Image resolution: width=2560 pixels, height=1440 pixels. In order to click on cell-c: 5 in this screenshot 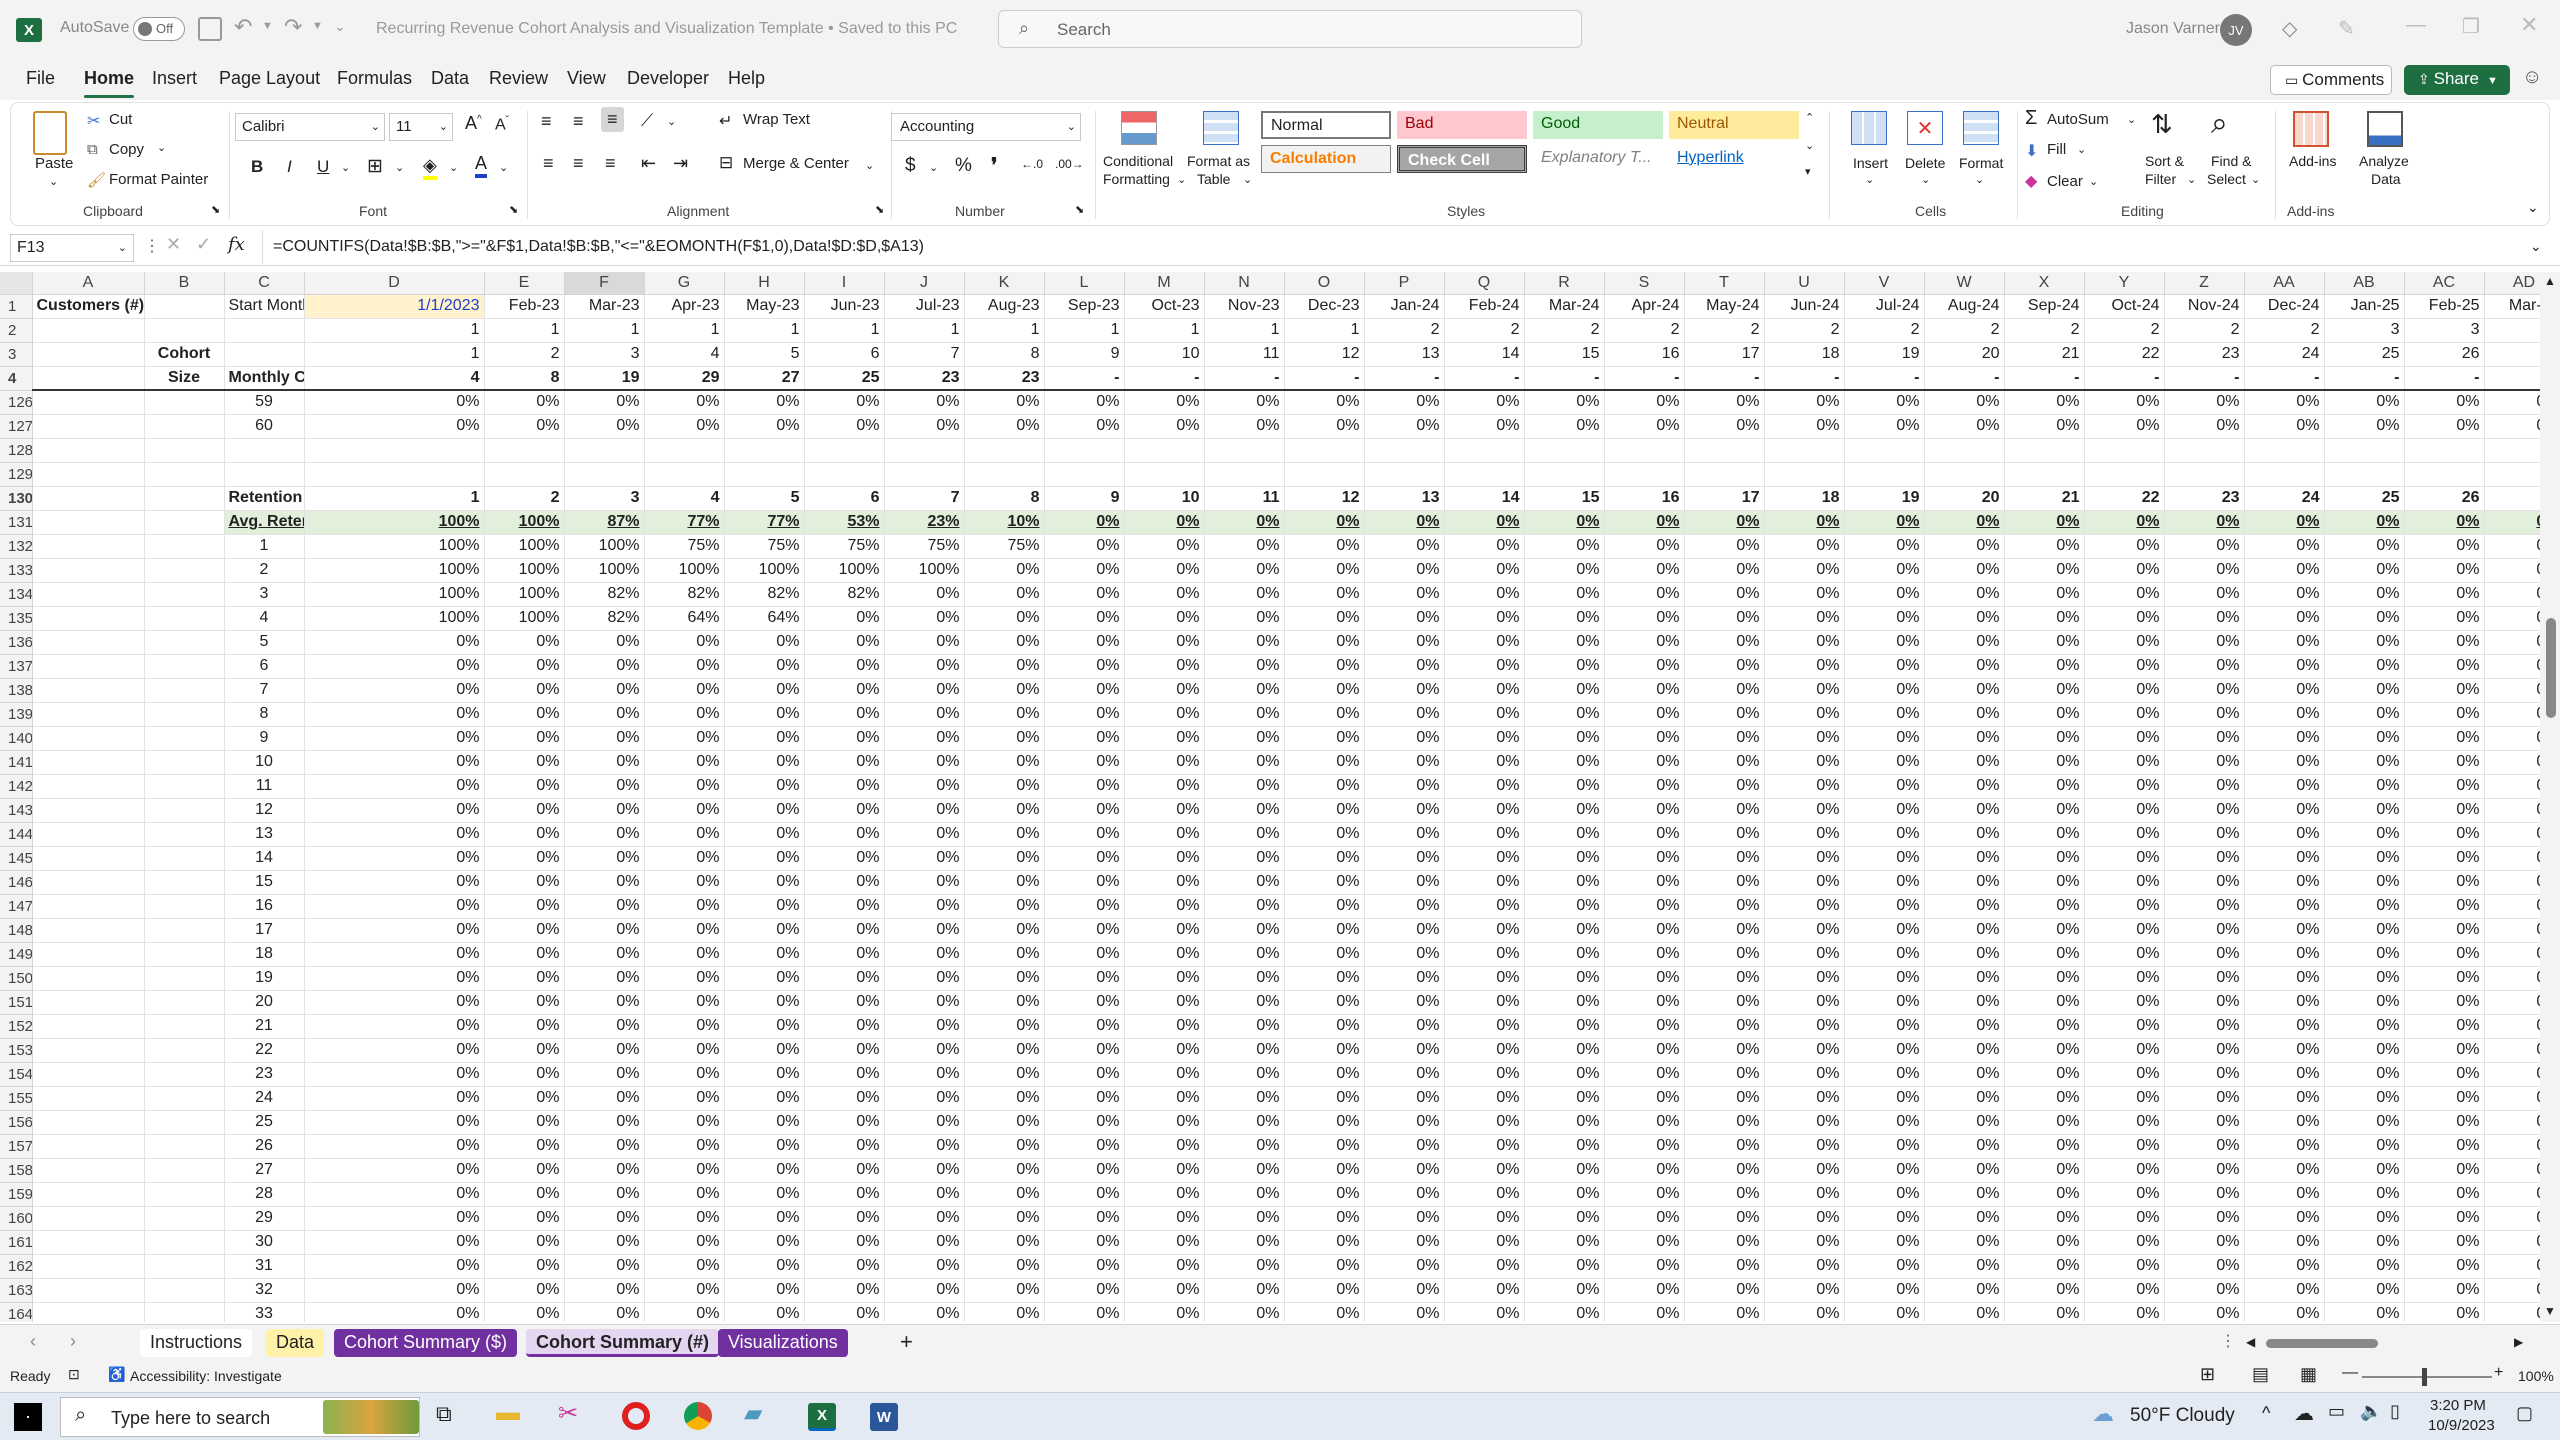, I will do `click(264, 642)`.